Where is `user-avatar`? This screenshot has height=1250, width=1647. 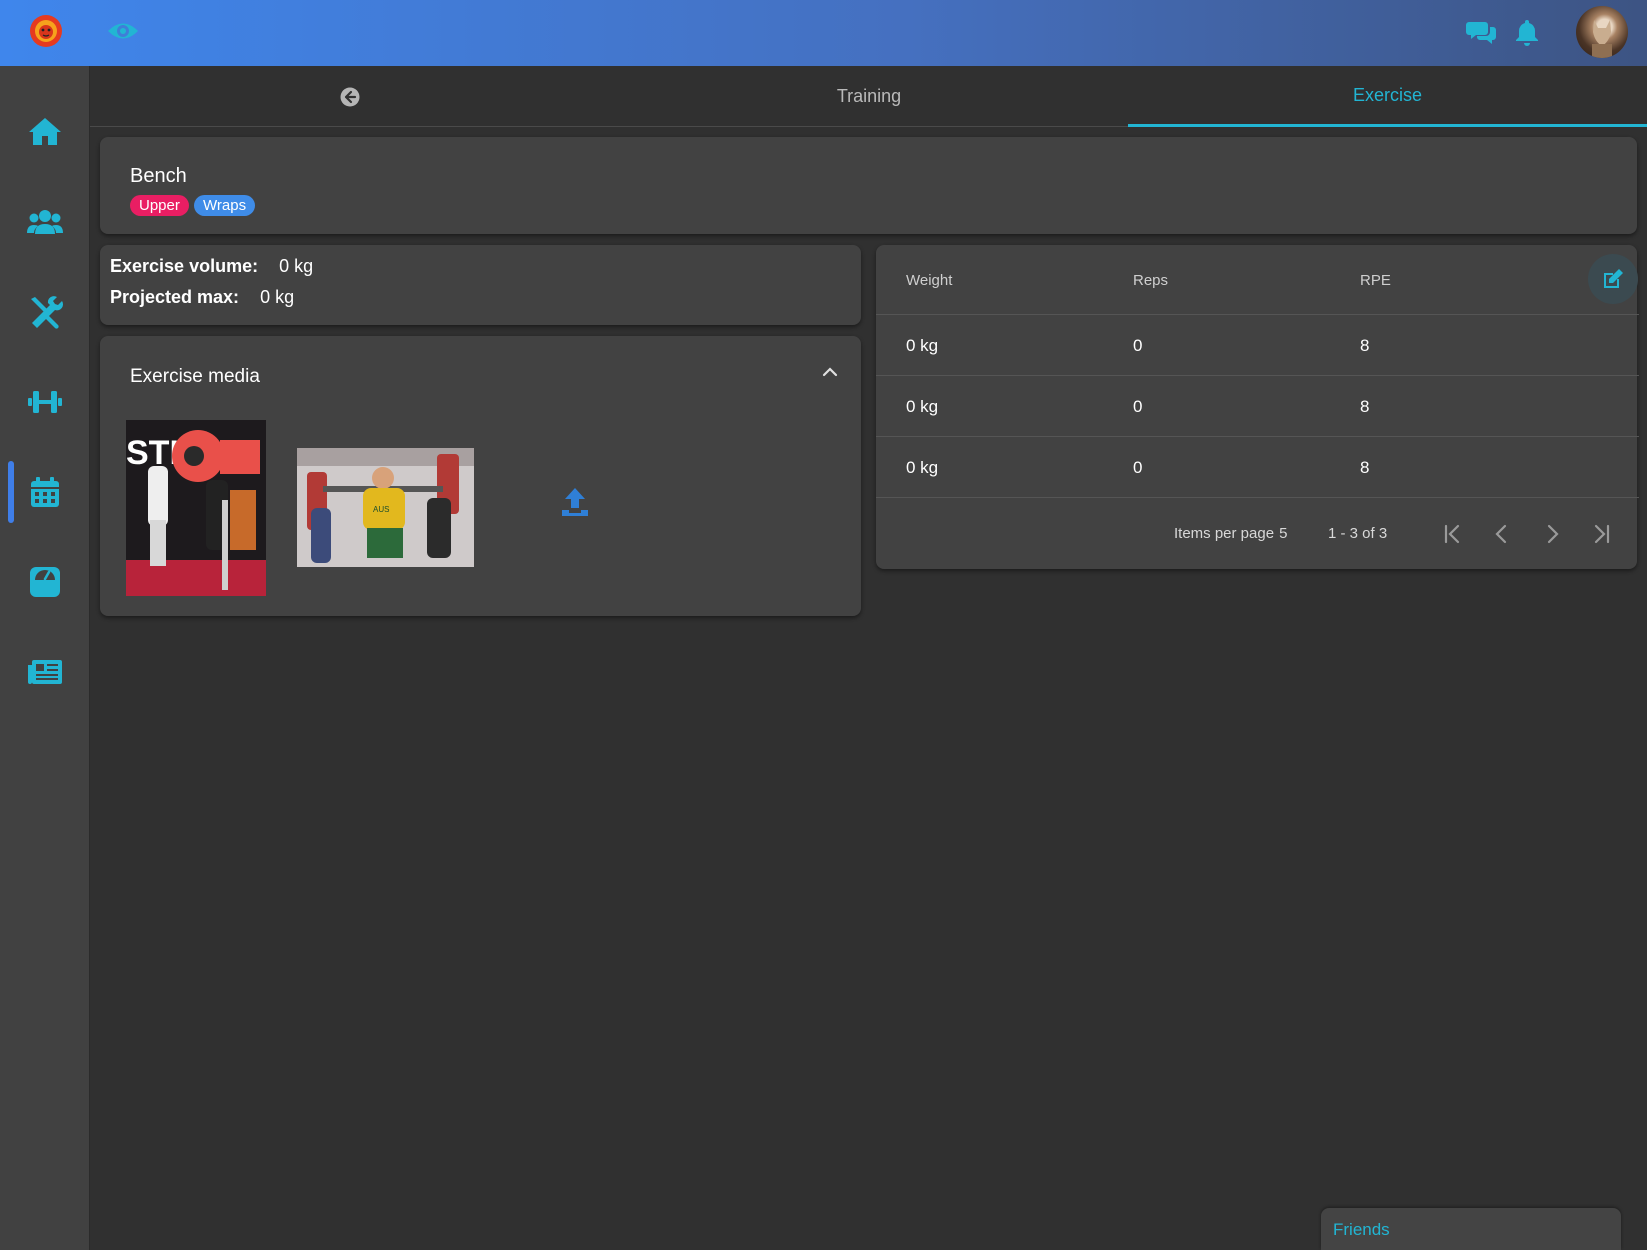 user-avatar is located at coordinates (1602, 32).